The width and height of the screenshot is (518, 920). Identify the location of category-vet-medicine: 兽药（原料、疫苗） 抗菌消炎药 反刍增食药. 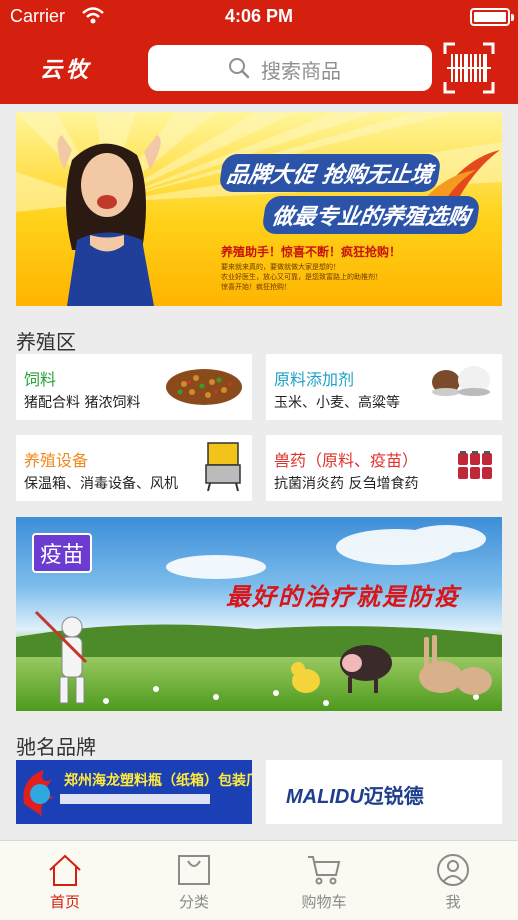
(384, 468).